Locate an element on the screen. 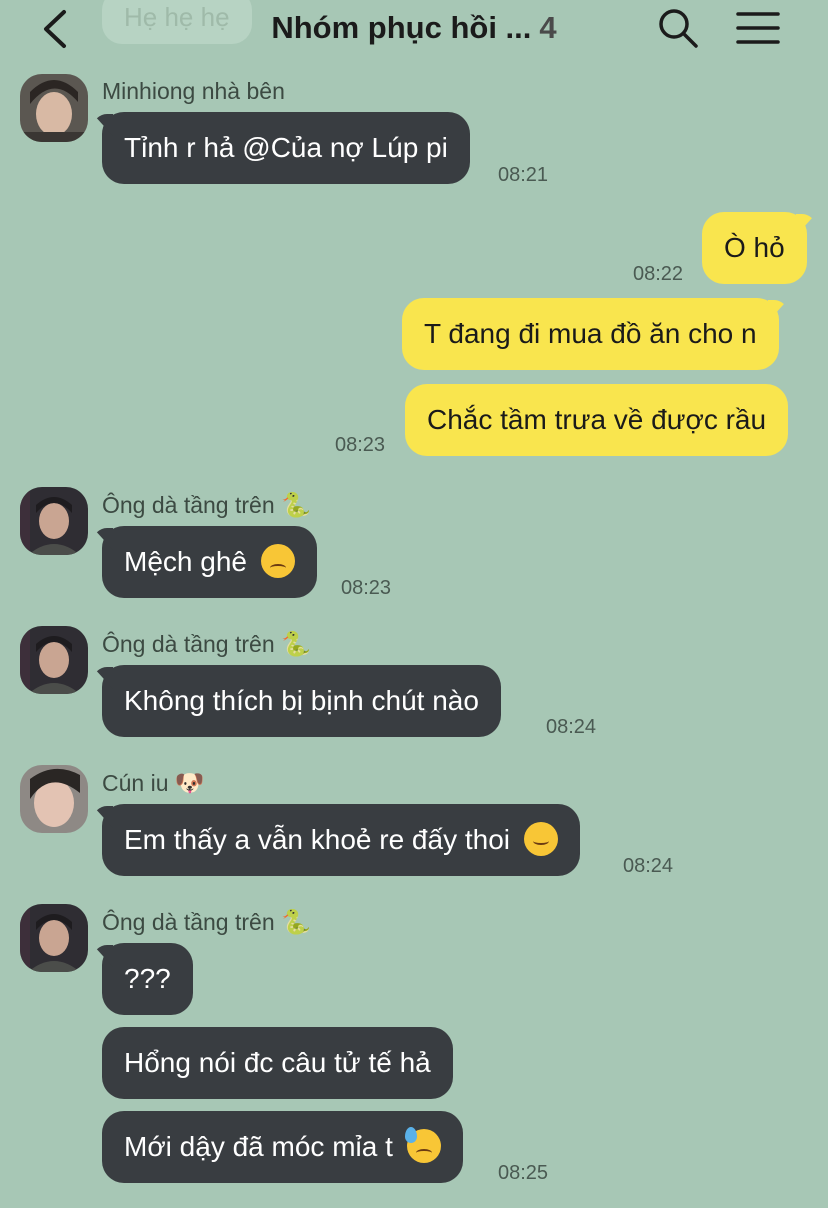 The width and height of the screenshot is (828, 1208). message-time: 08:22 is located at coordinates (658, 274).